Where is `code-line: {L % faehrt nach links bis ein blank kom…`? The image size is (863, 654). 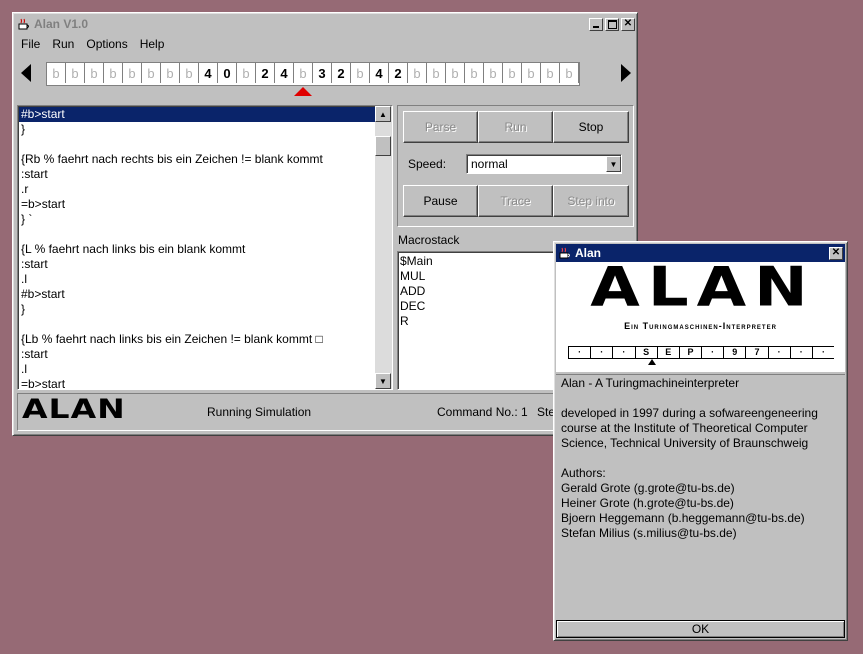
code-line: {L % faehrt nach links bis ein blank kom… is located at coordinates (133, 249).